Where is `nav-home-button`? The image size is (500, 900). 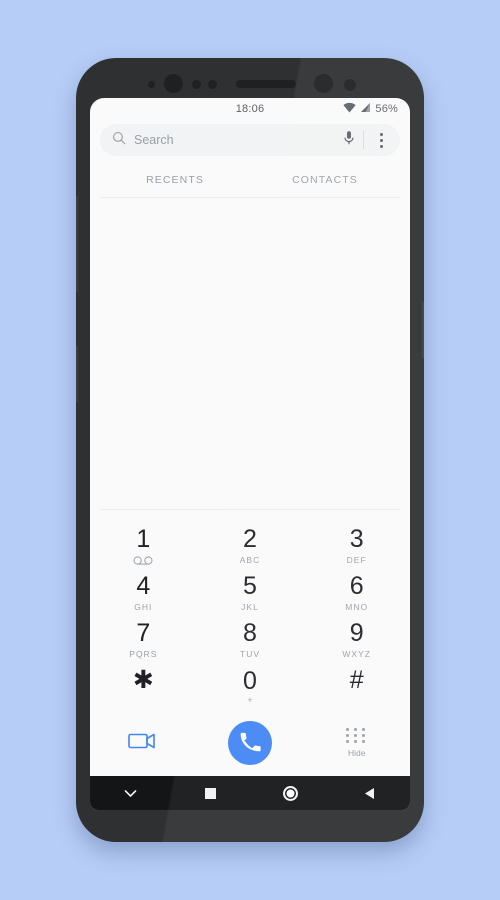 nav-home-button is located at coordinates (290, 793).